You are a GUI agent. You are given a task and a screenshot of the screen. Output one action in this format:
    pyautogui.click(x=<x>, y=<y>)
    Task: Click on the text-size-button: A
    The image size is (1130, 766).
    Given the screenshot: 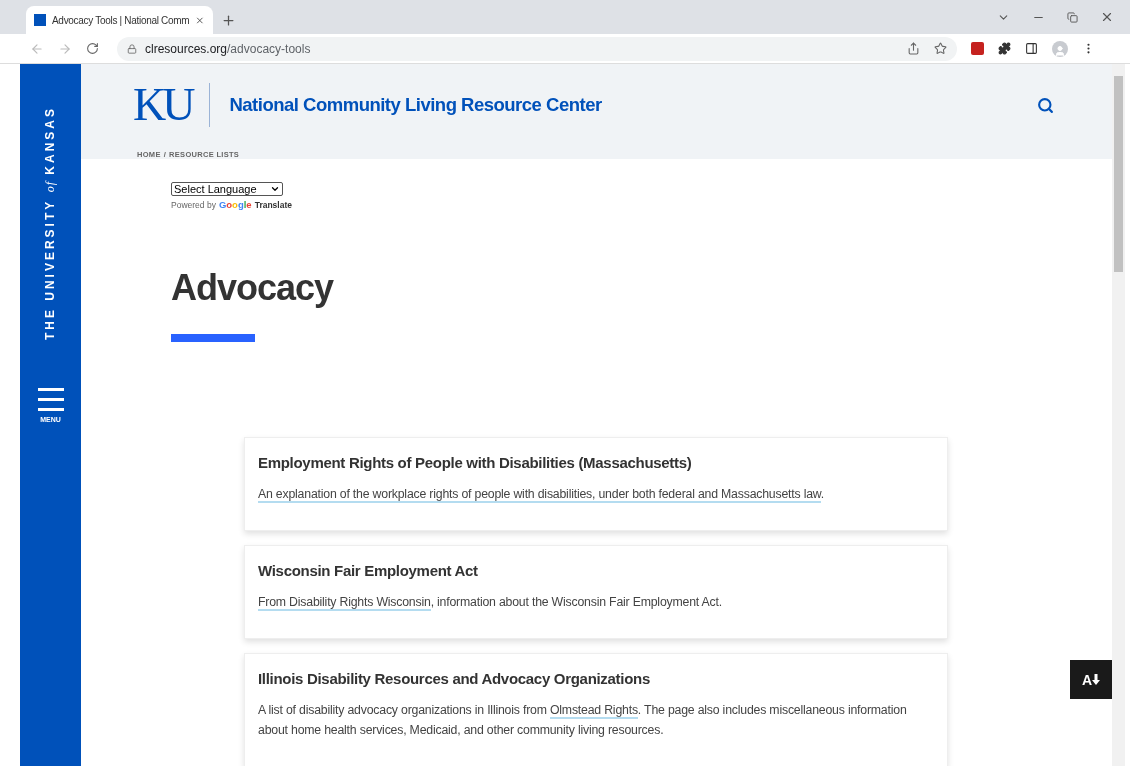 What is the action you would take?
    pyautogui.click(x=1091, y=679)
    